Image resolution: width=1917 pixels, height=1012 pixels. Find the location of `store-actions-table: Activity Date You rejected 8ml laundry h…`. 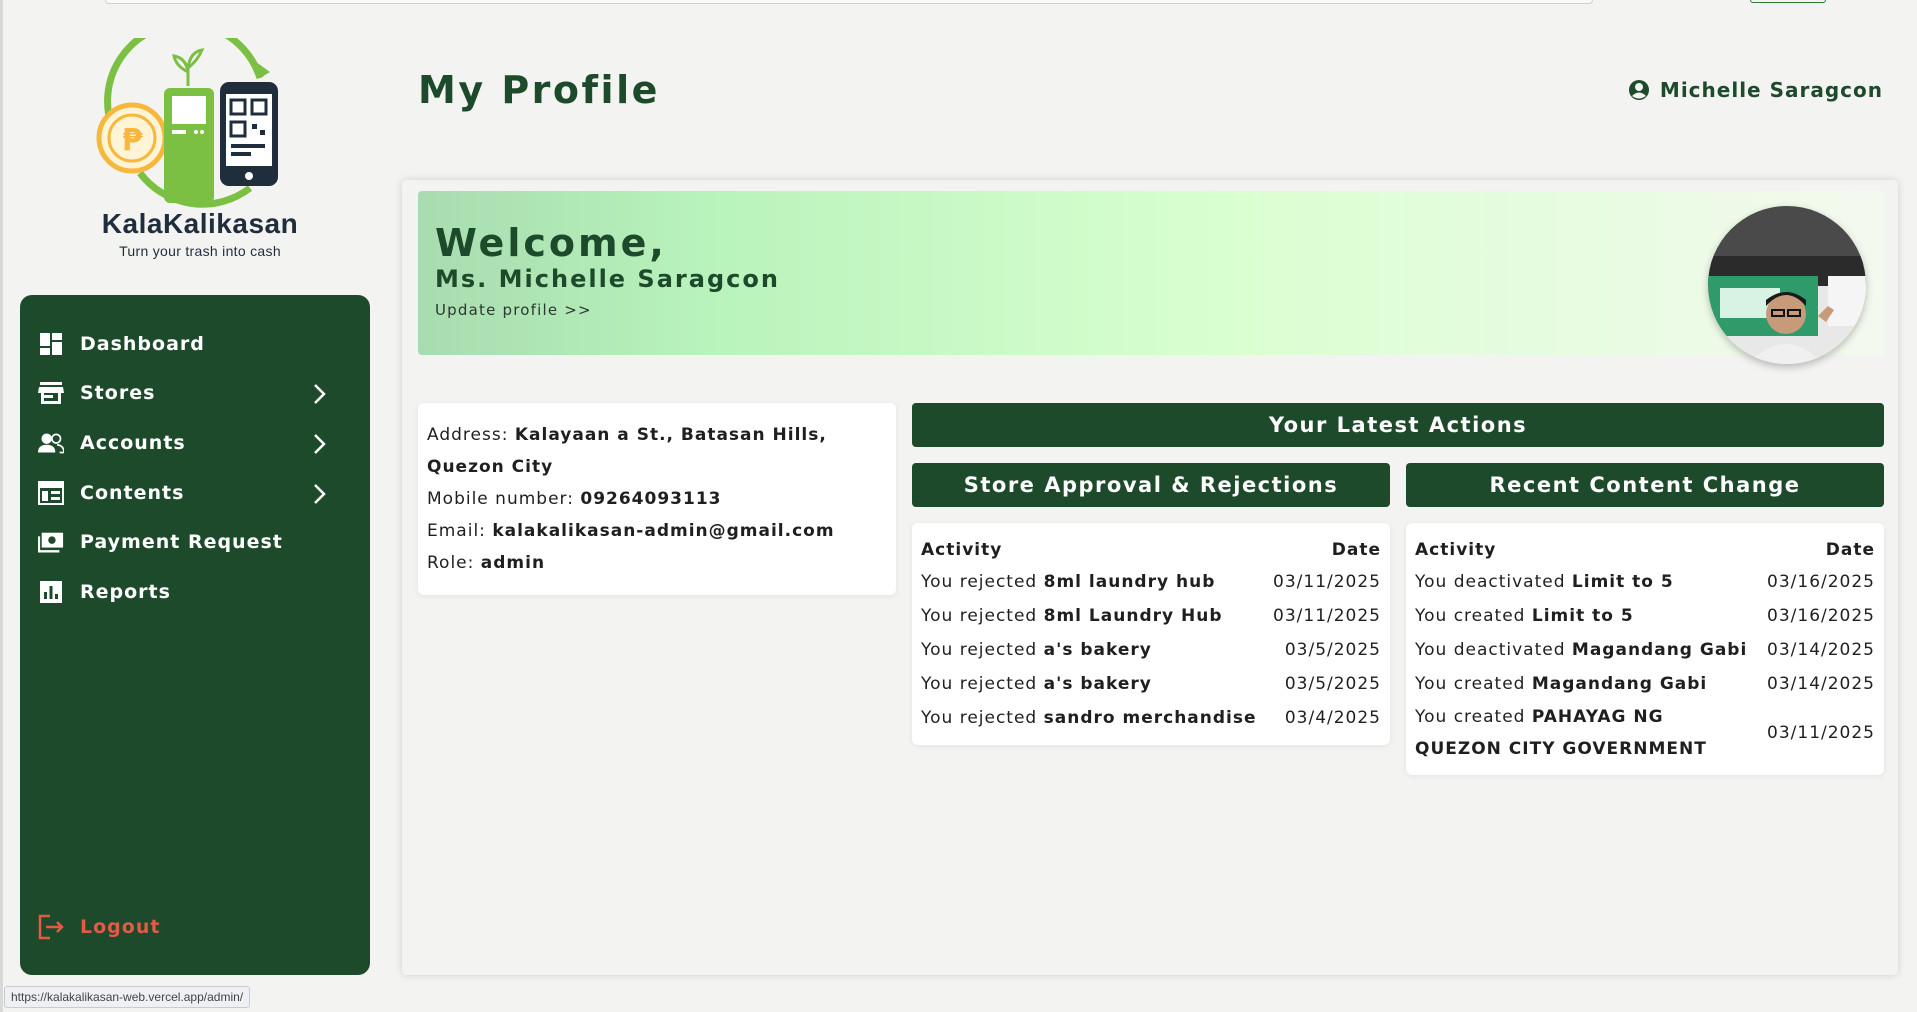

store-actions-table: Activity Date You rejected 8ml laundry h… is located at coordinates (1151, 634).